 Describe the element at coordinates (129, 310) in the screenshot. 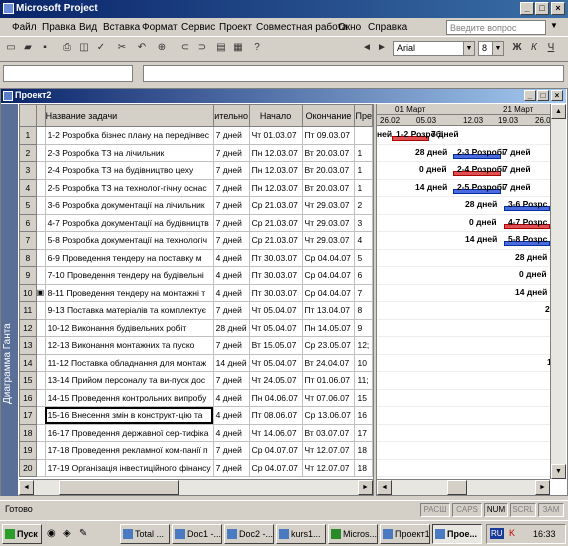

I see `task-name-cell: 9-13 Поставка матеріалів та комплектує` at that location.